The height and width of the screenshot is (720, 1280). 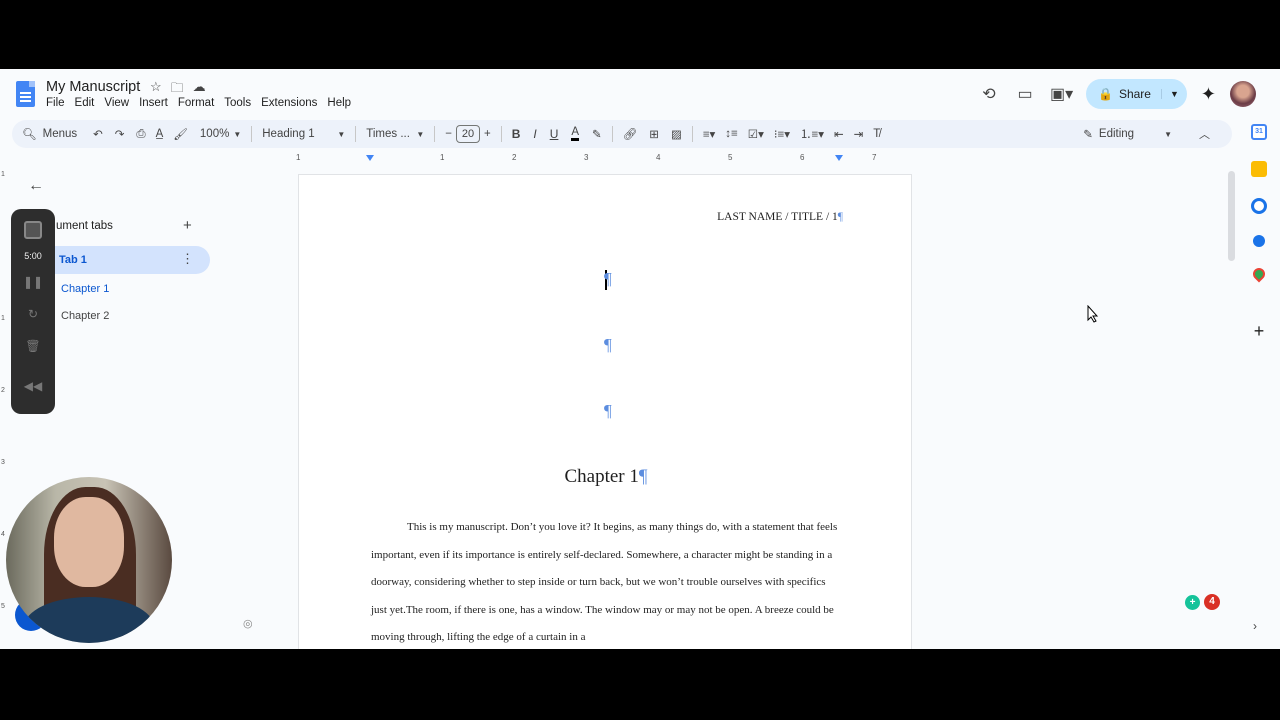 I want to click on align-icon: ≡▾, so click(x=709, y=134).